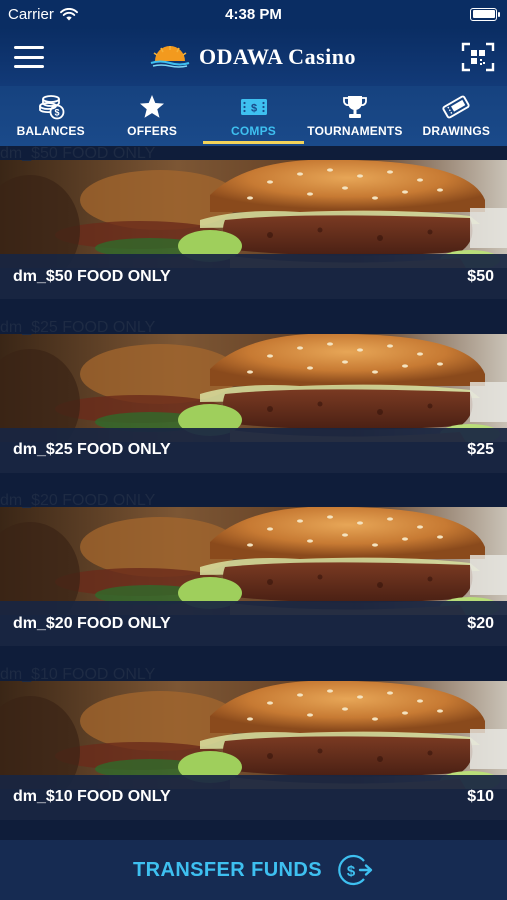 The height and width of the screenshot is (900, 507). Describe the element at coordinates (254, 131) in the screenshot. I see `tab-label: COMPS` at that location.